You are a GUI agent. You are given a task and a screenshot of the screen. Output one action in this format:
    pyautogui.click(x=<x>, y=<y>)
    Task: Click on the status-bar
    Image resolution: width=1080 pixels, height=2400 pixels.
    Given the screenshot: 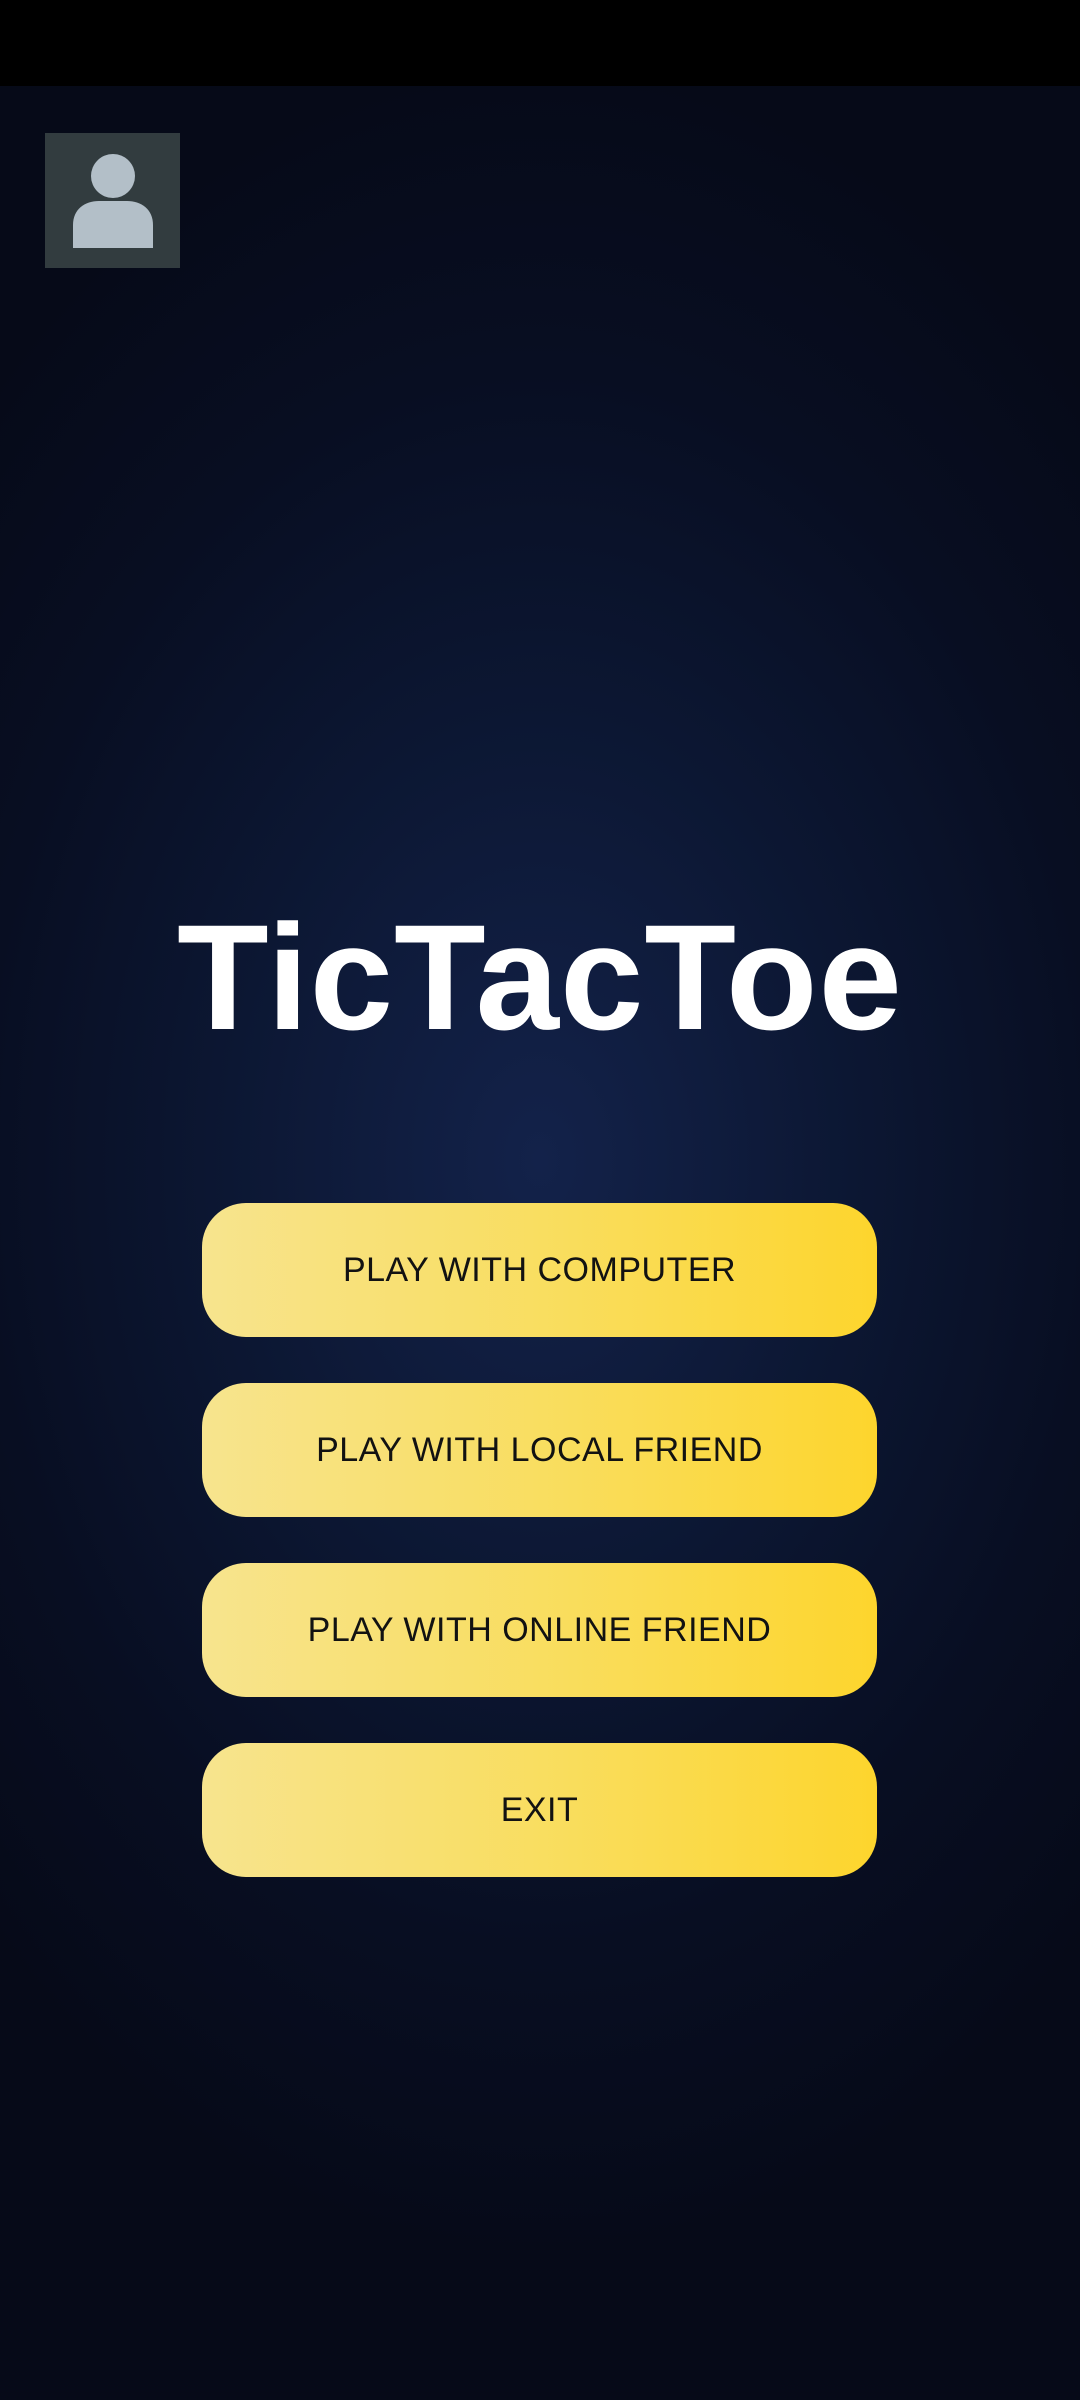 What is the action you would take?
    pyautogui.click(x=540, y=43)
    